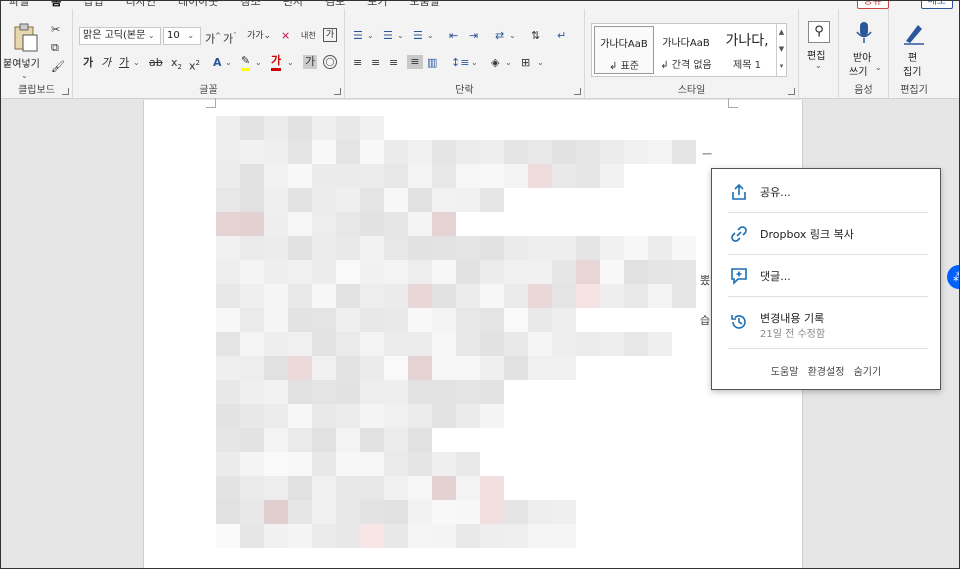 The image size is (960, 569). I want to click on tab-design: 디자인, so click(141, 5).